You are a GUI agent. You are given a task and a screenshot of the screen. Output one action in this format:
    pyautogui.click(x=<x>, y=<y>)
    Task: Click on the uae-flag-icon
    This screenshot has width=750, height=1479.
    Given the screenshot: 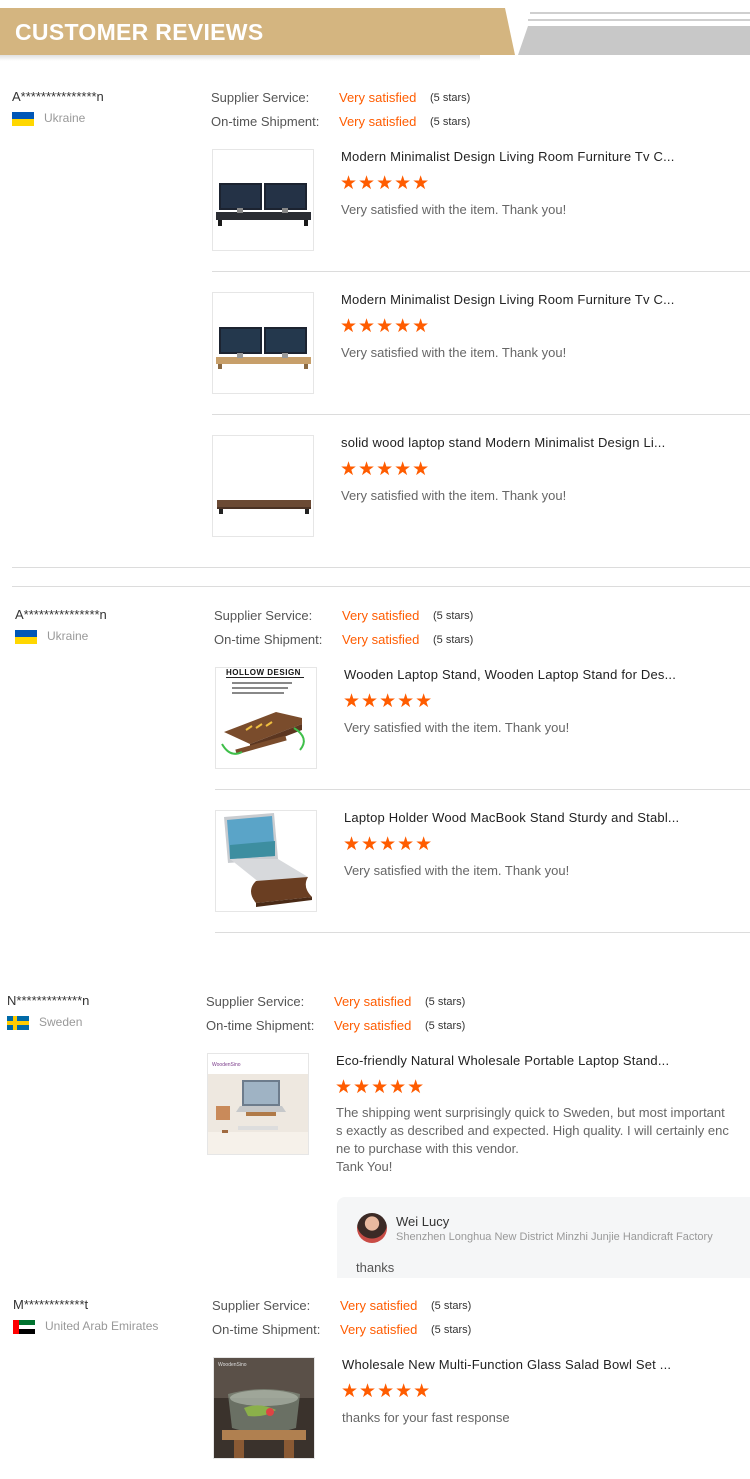 What is the action you would take?
    pyautogui.click(x=24, y=1327)
    